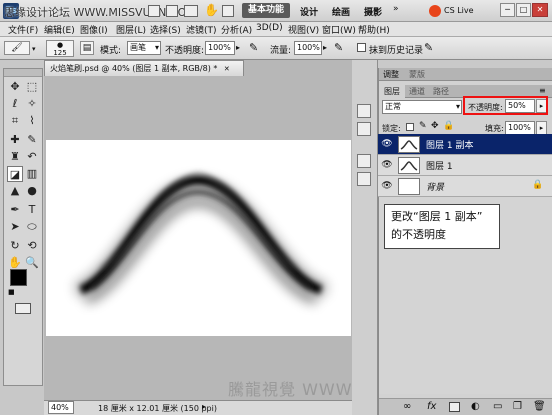 The height and width of the screenshot is (415, 552). What do you see at coordinates (220, 48) in the screenshot?
I see `opacity-input: 100%` at bounding box center [220, 48].